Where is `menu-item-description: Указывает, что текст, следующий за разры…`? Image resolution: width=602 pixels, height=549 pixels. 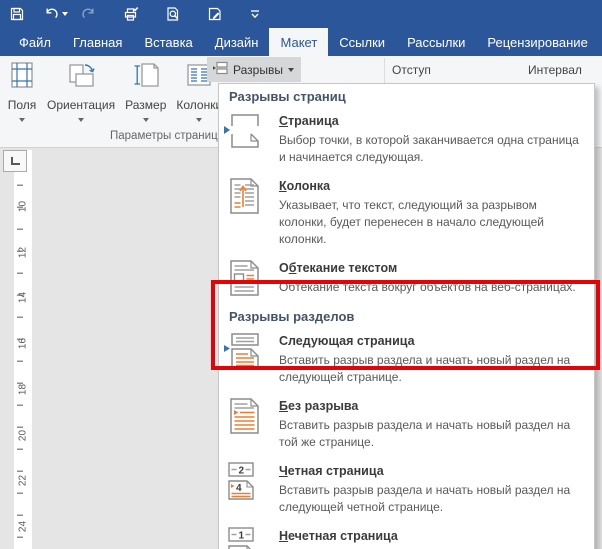 menu-item-description: Указывает, что текст, следующий за разры… is located at coordinates (411, 222).